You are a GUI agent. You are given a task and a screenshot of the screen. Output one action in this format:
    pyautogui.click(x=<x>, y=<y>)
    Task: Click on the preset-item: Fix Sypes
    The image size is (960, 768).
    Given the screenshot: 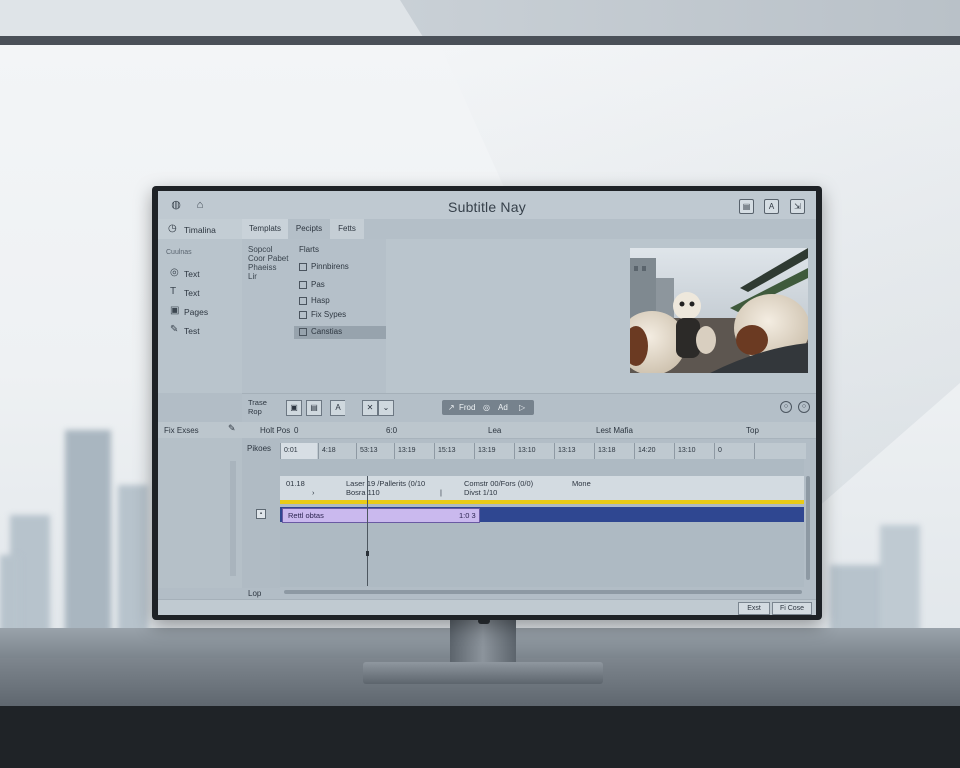 What is the action you would take?
    pyautogui.click(x=345, y=315)
    